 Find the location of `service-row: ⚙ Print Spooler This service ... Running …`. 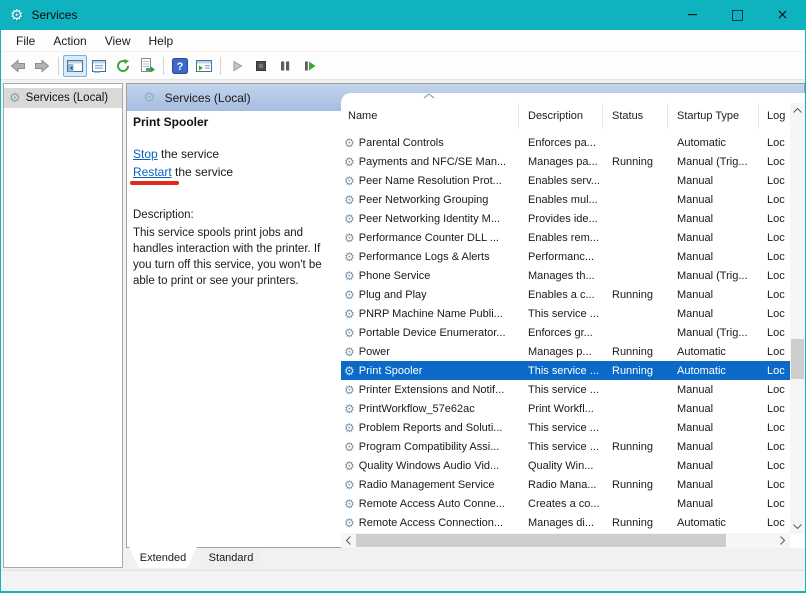

service-row: ⚙ Print Spooler This service ... Running … is located at coordinates (565, 370).